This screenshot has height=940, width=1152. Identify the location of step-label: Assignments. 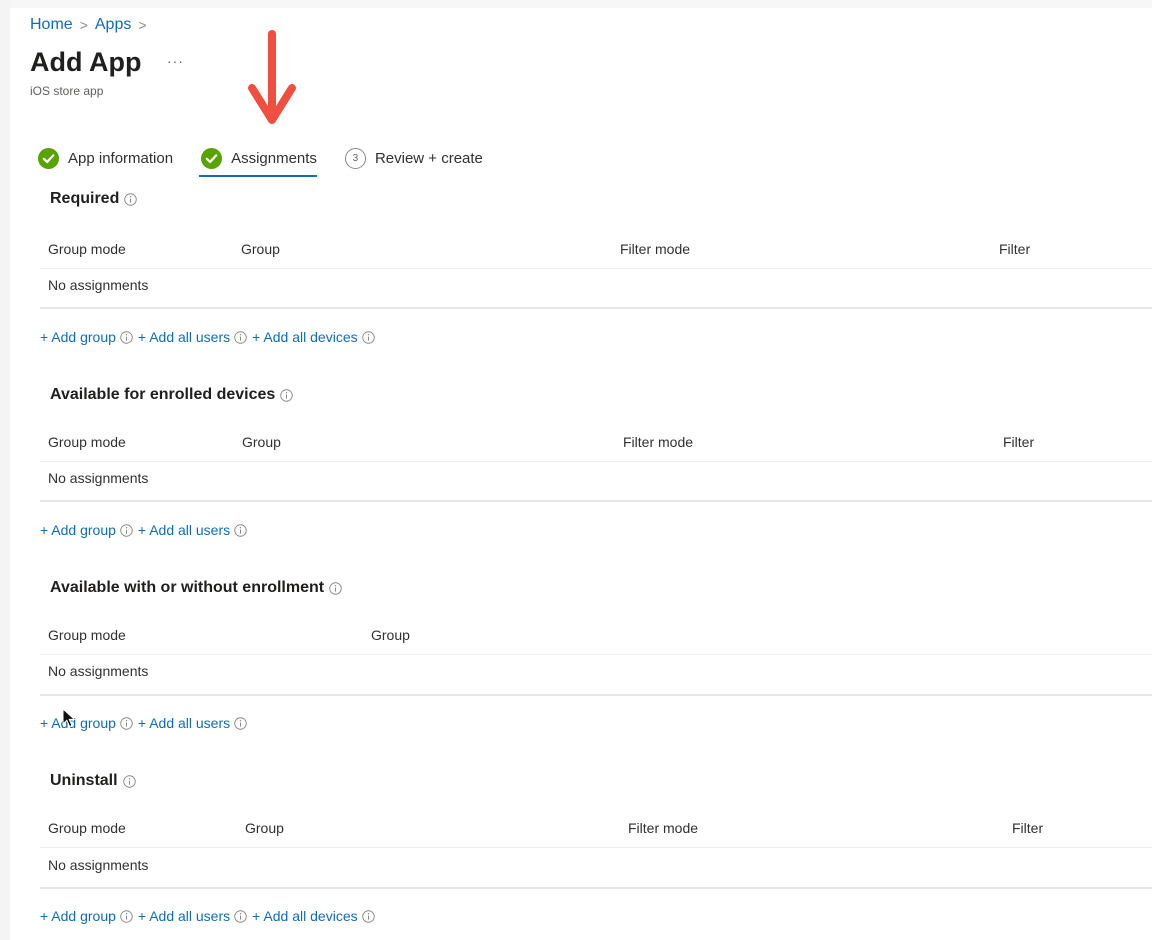
(274, 158).